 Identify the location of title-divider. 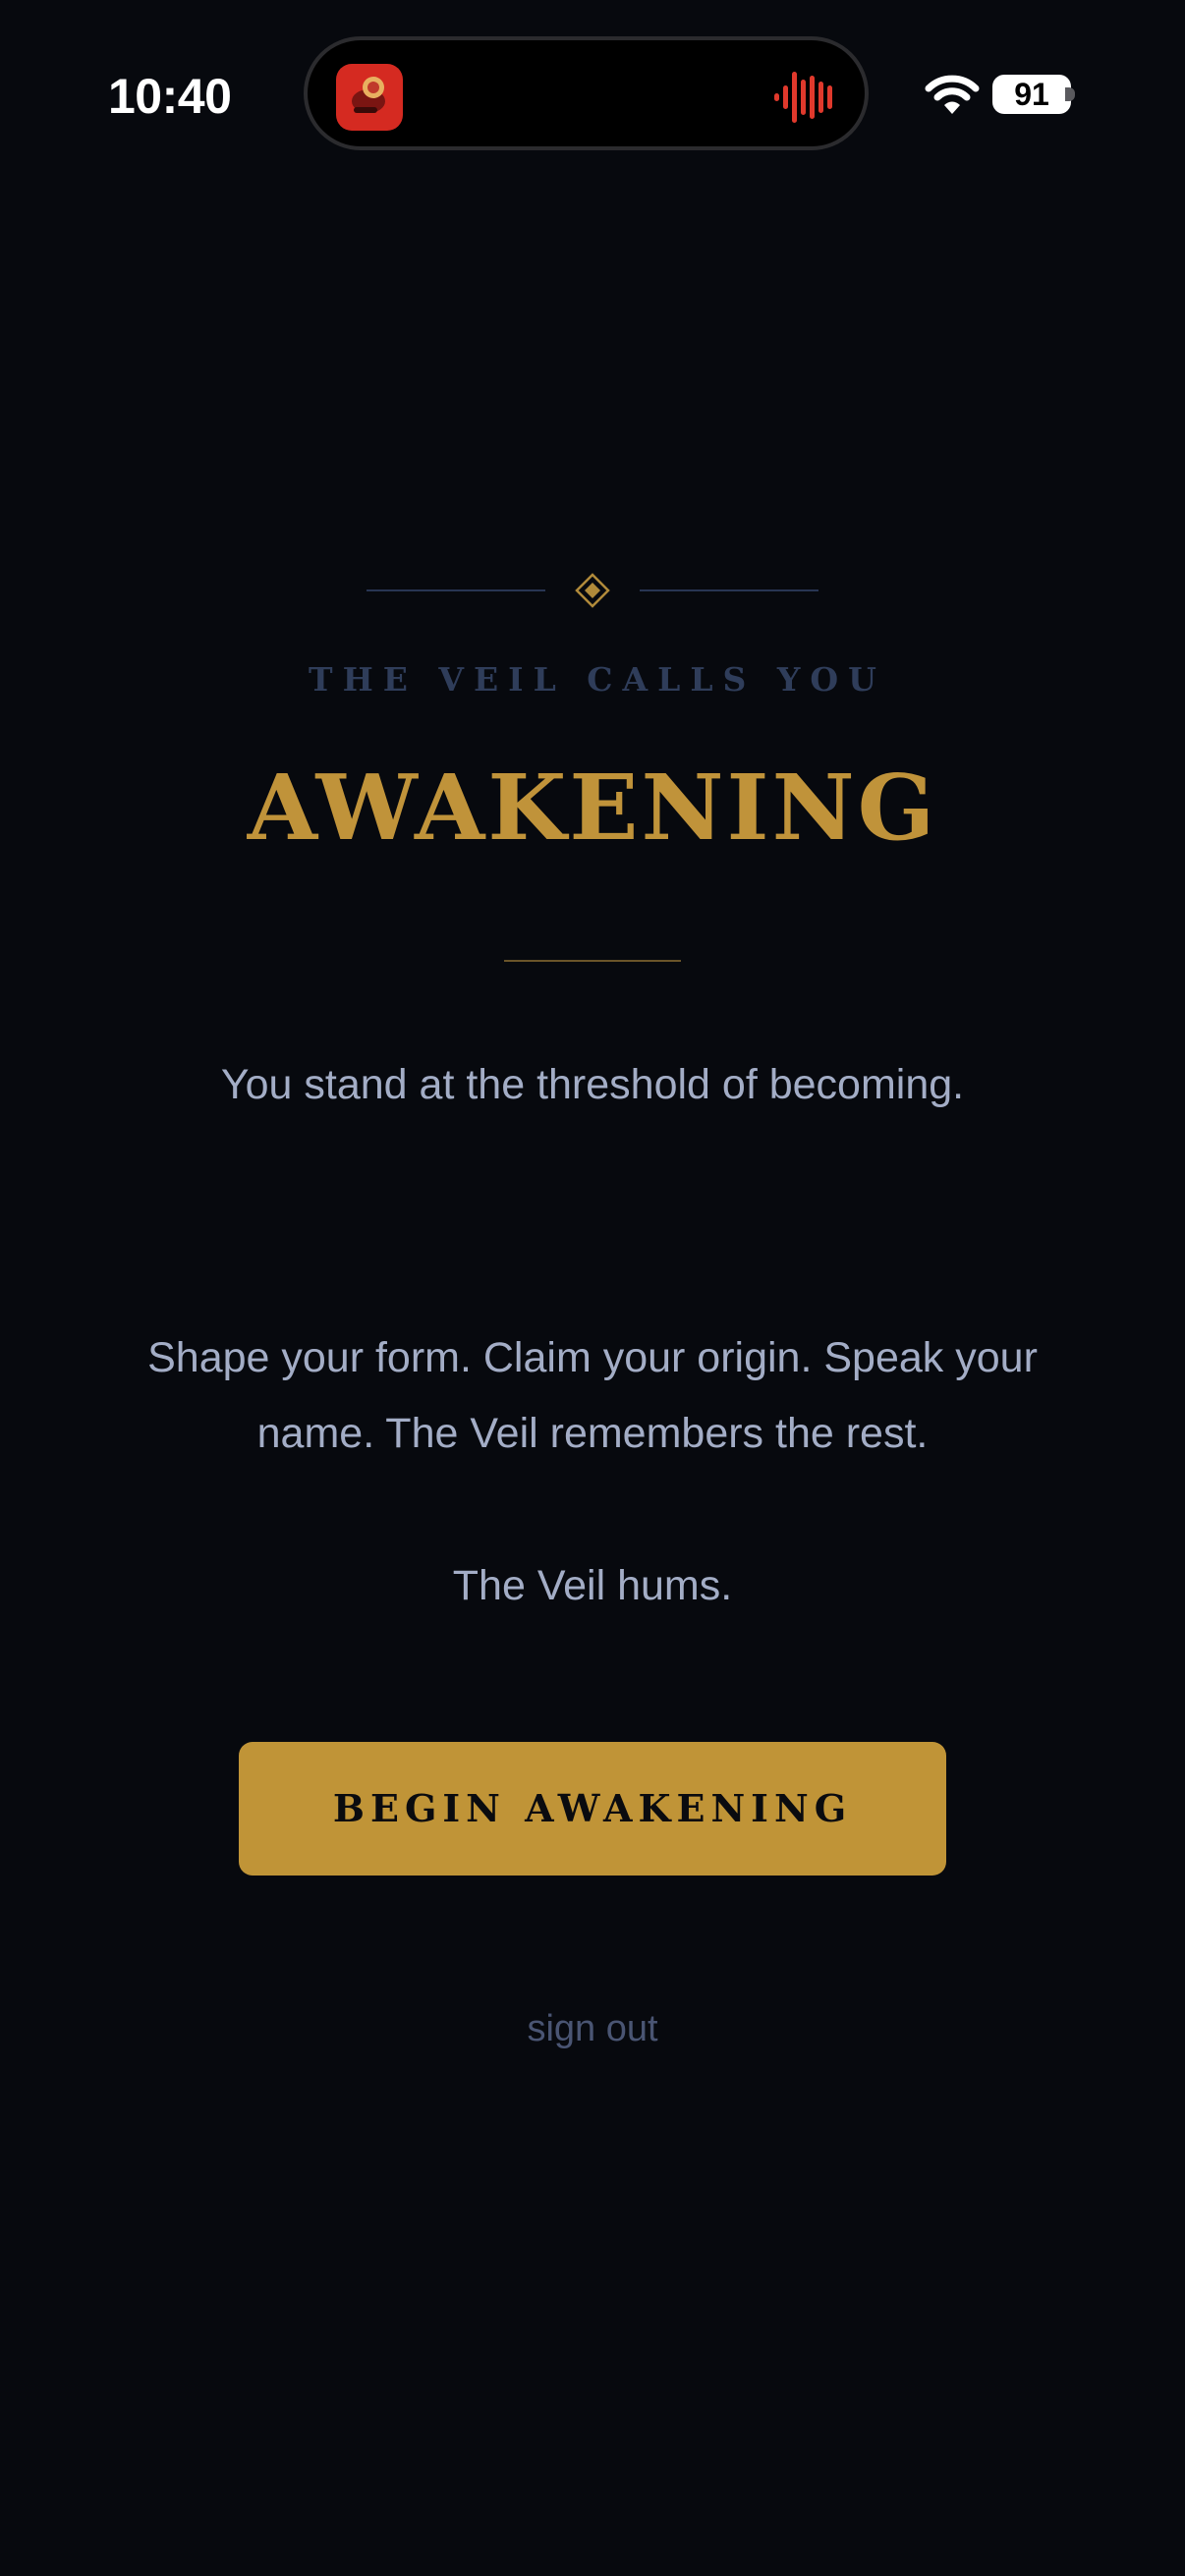
(592, 961).